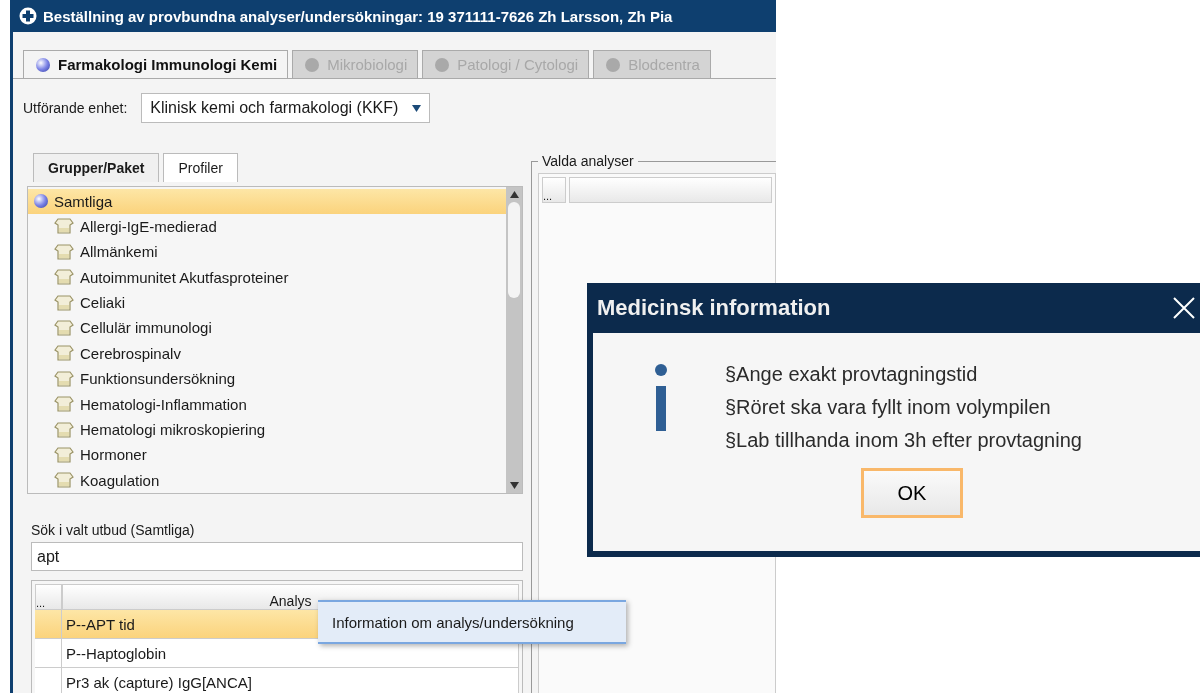 The height and width of the screenshot is (693, 1200). I want to click on close-icon, so click(1184, 308).